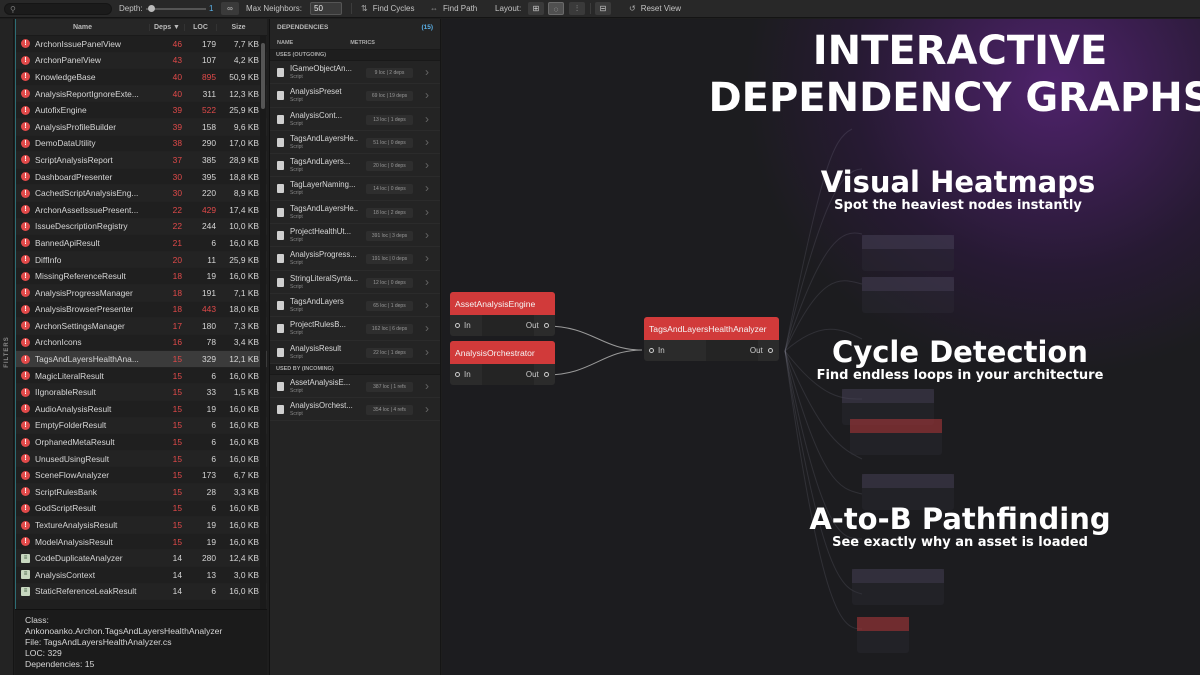 The image size is (1200, 675). What do you see at coordinates (280, 119) in the screenshot?
I see `script-file-icon` at bounding box center [280, 119].